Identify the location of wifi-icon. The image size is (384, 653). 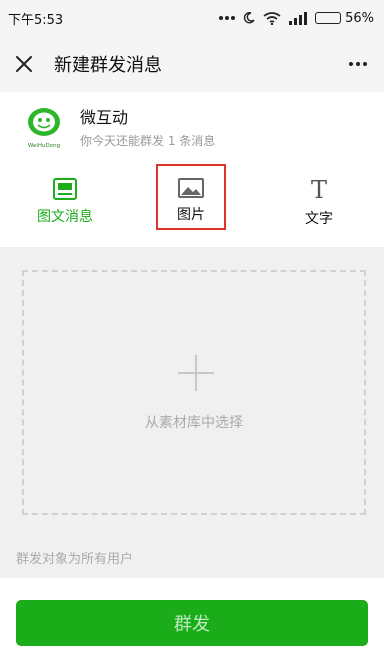
(272, 18).